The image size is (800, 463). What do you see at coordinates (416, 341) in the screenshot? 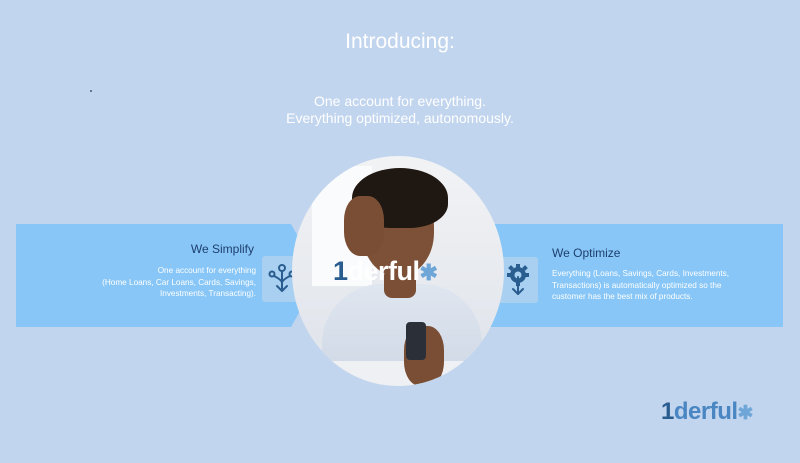
I see `phone-image` at bounding box center [416, 341].